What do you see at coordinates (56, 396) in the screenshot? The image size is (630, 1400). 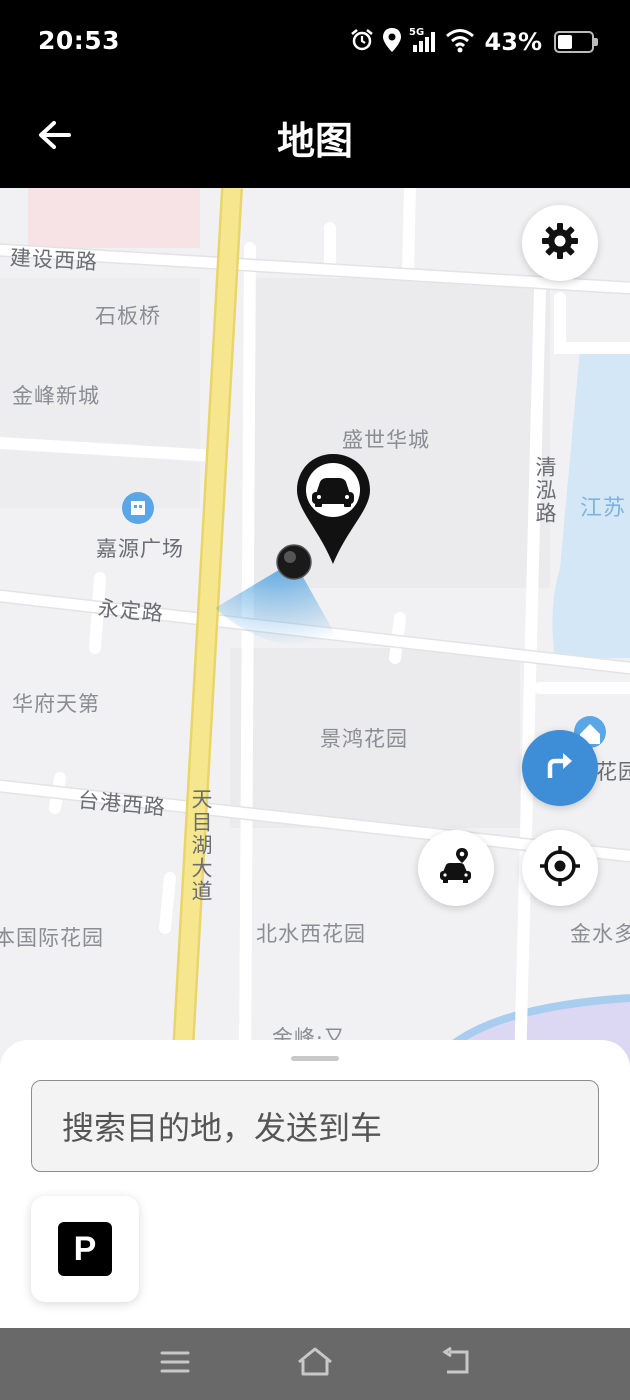 I see `map-label-place: 金峰新城` at bounding box center [56, 396].